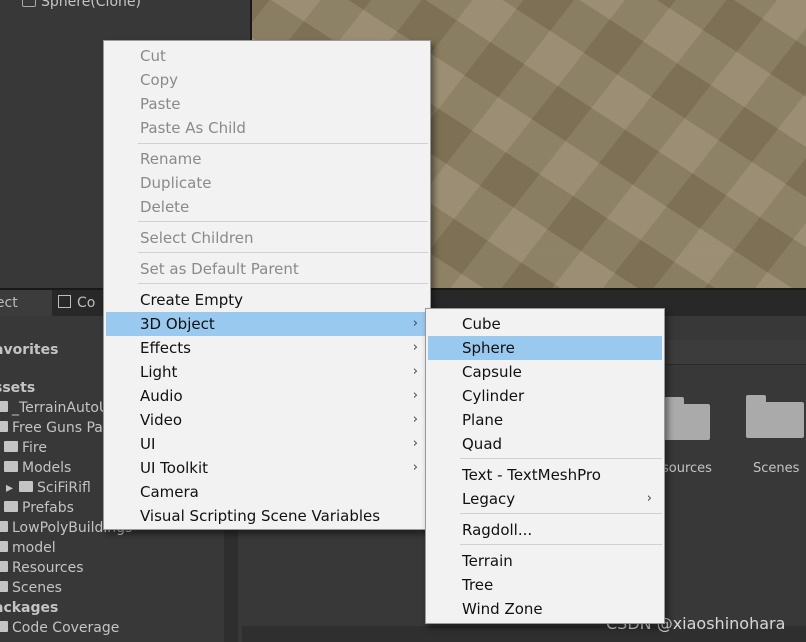  I want to click on project-tree-item-label: ackages, so click(29, 608).